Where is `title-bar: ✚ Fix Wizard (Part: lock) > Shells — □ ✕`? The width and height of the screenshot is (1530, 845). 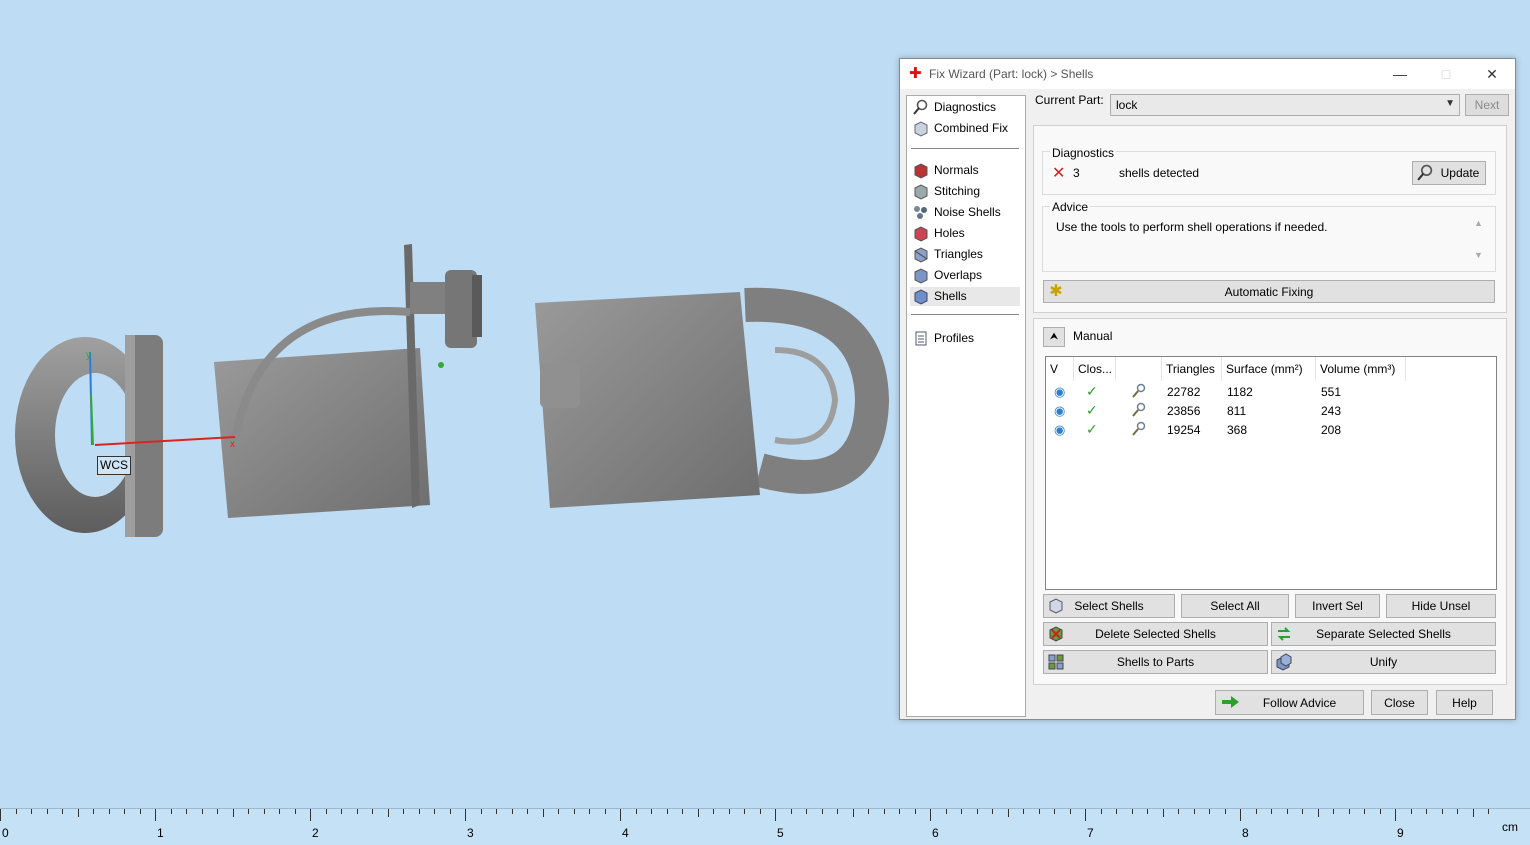 title-bar: ✚ Fix Wizard (Part: lock) > Shells — □ ✕ is located at coordinates (1207, 74).